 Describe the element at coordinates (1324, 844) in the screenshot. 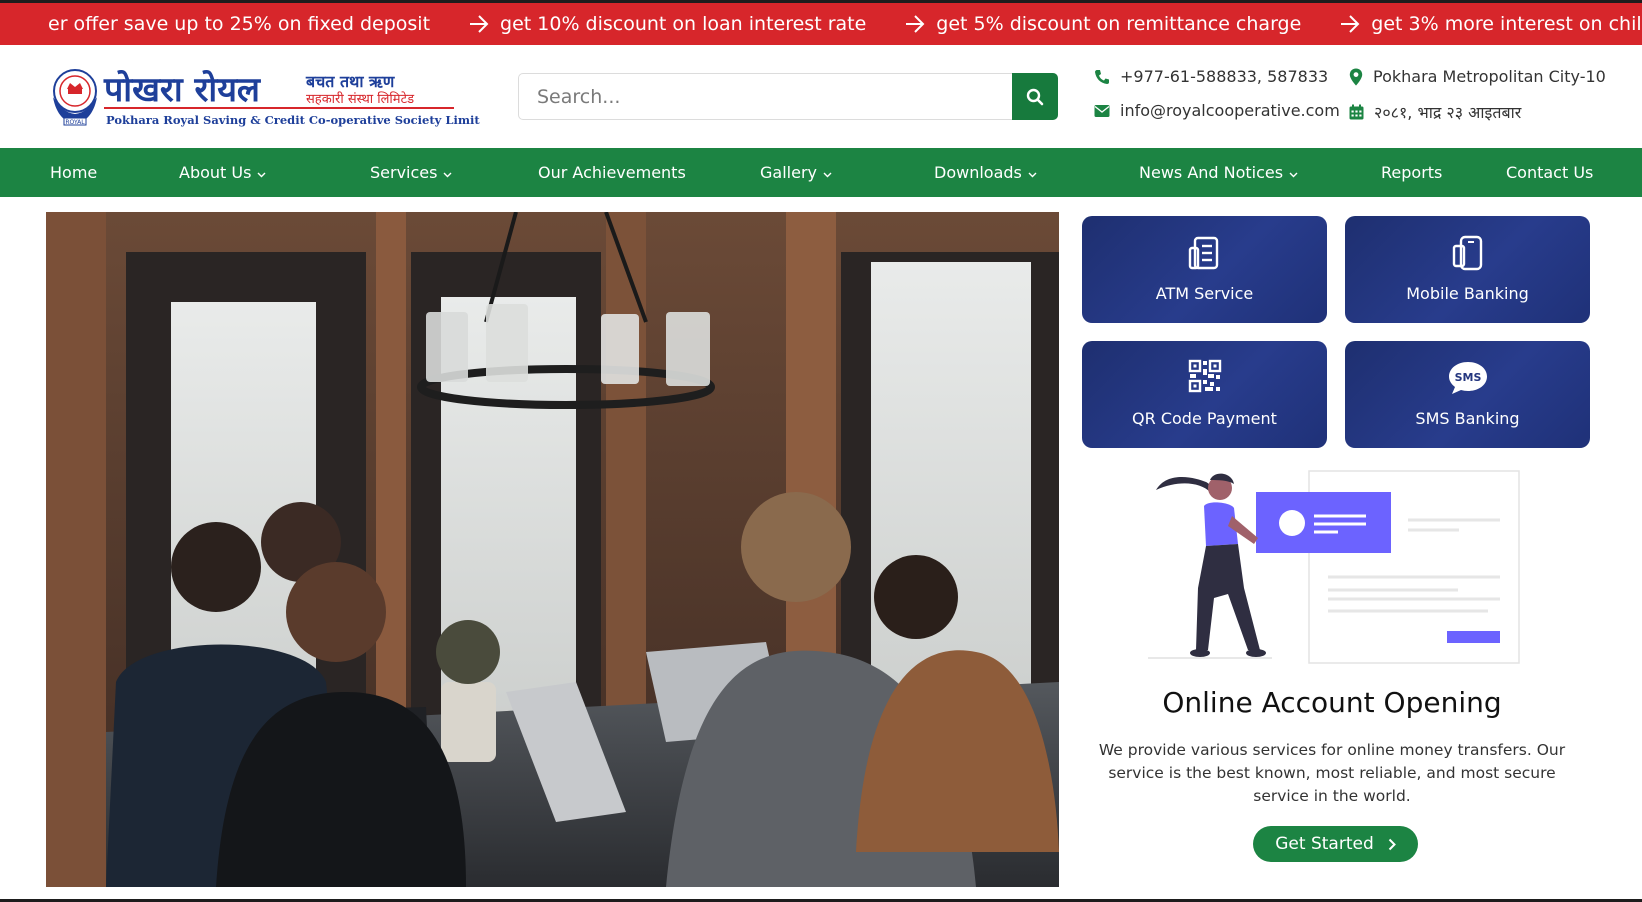

I see `get-started-label: Get Started` at that location.